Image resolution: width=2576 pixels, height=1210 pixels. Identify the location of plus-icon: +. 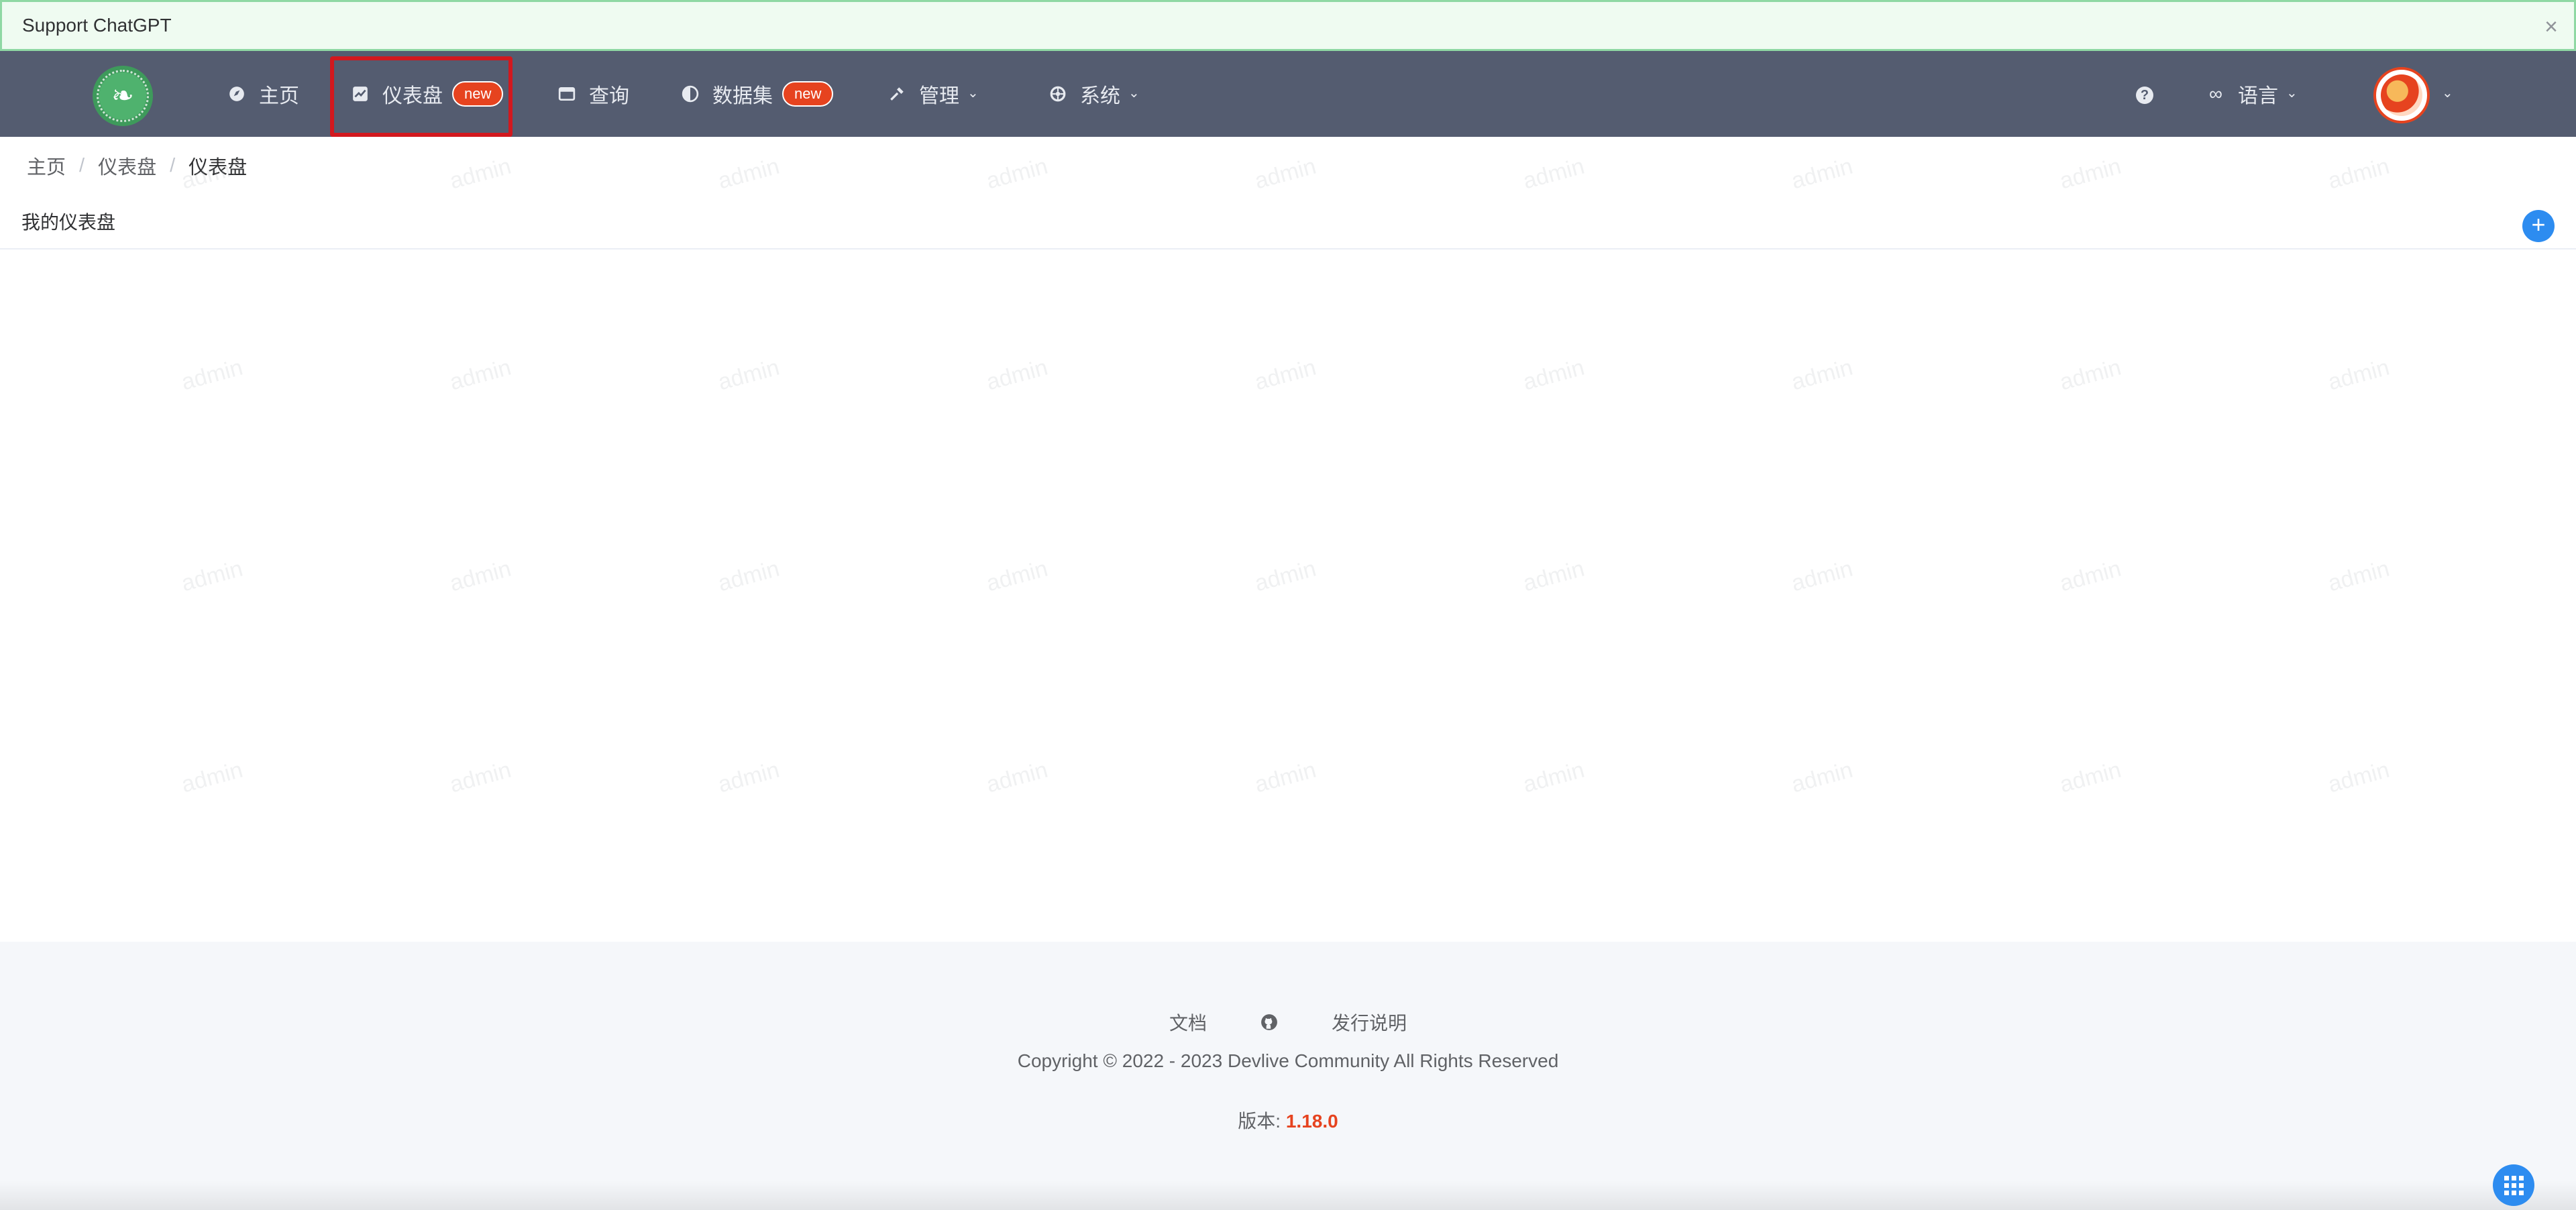
(2538, 225).